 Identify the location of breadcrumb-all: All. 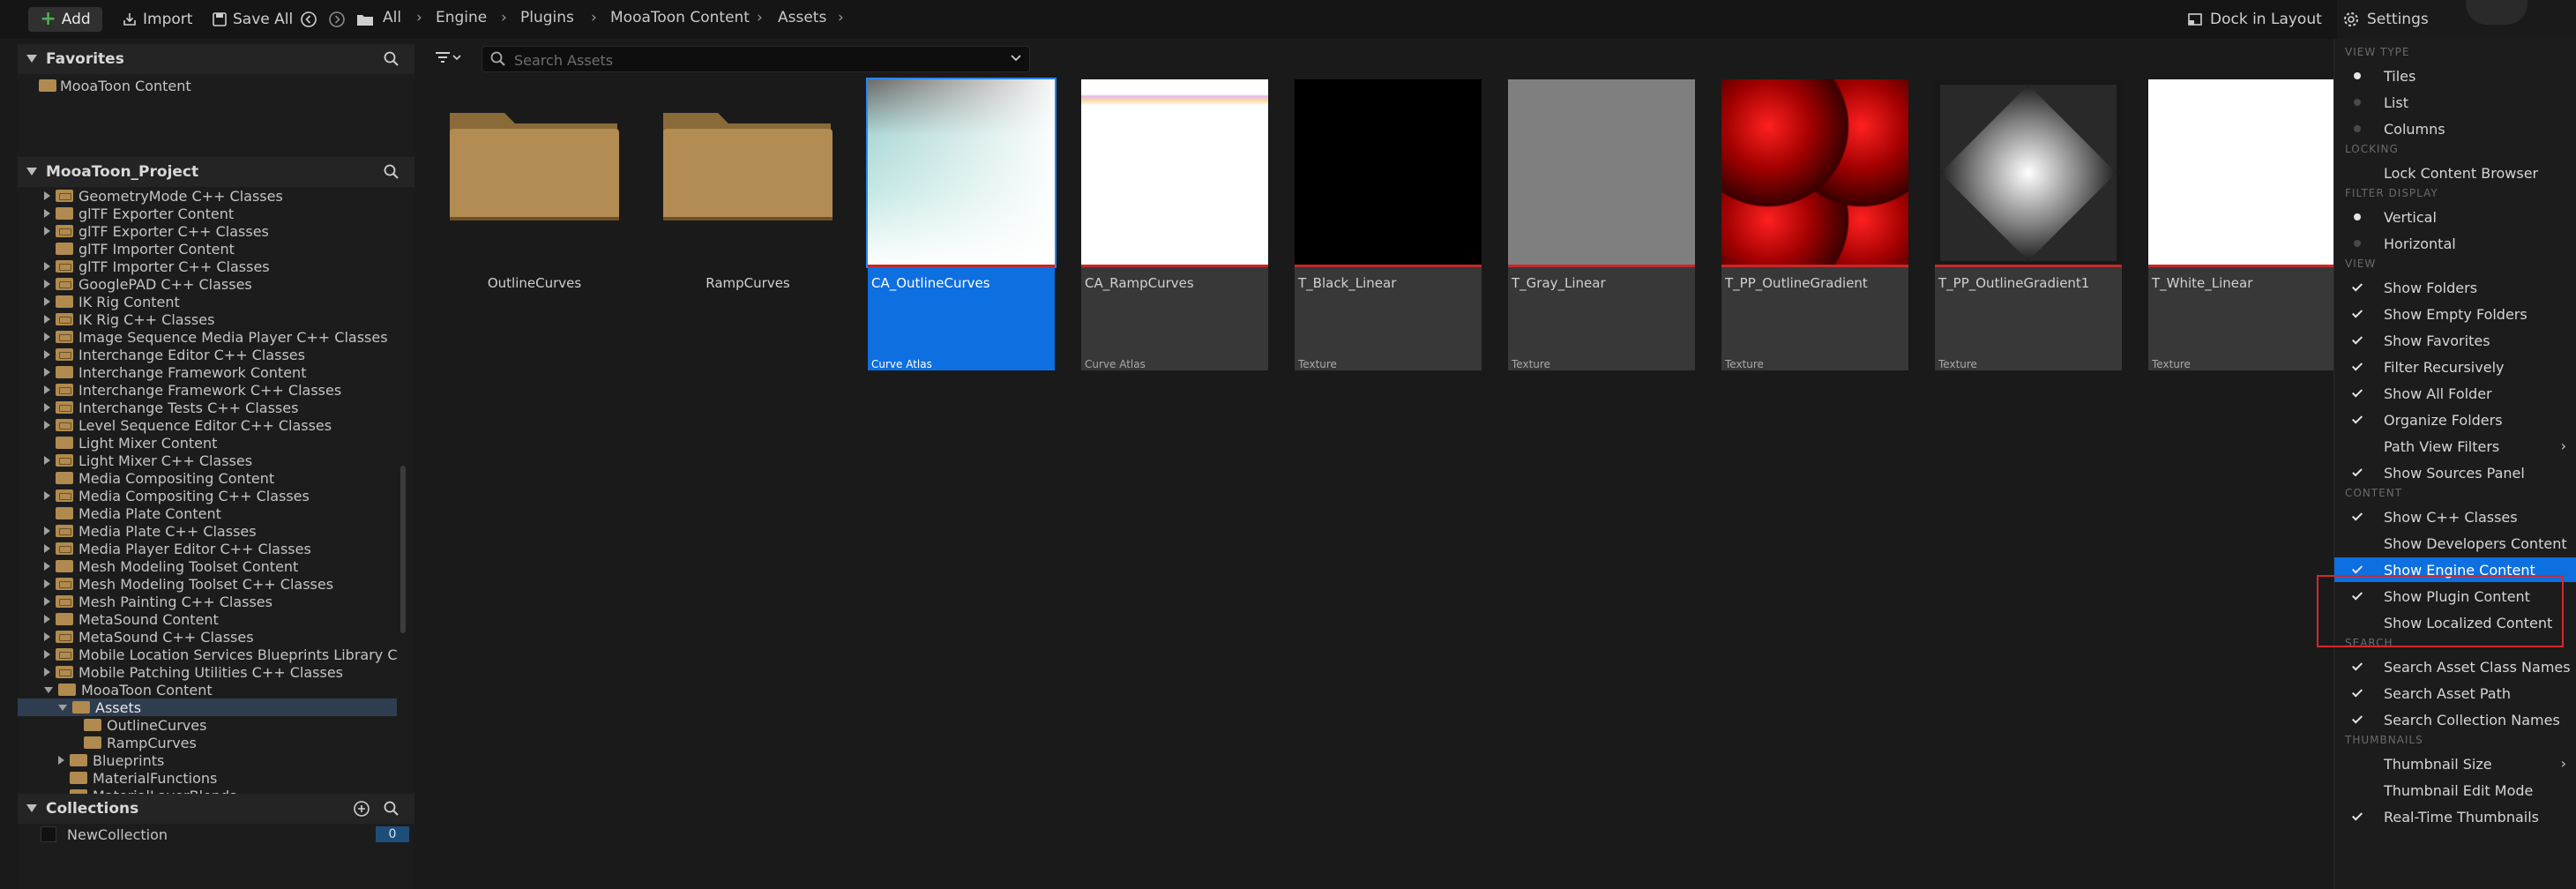
(392, 17).